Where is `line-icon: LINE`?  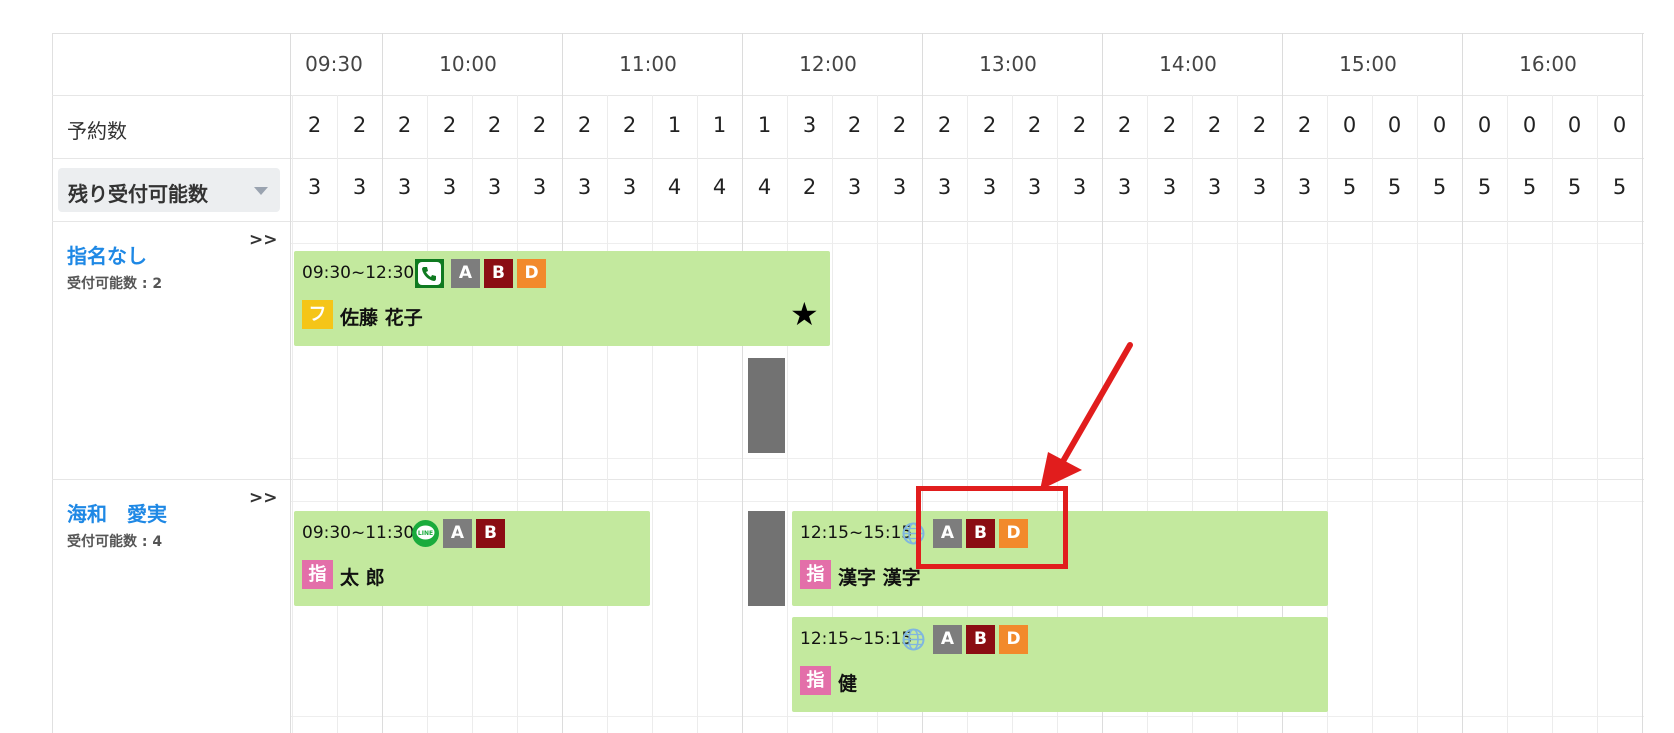
line-icon: LINE is located at coordinates (425, 533).